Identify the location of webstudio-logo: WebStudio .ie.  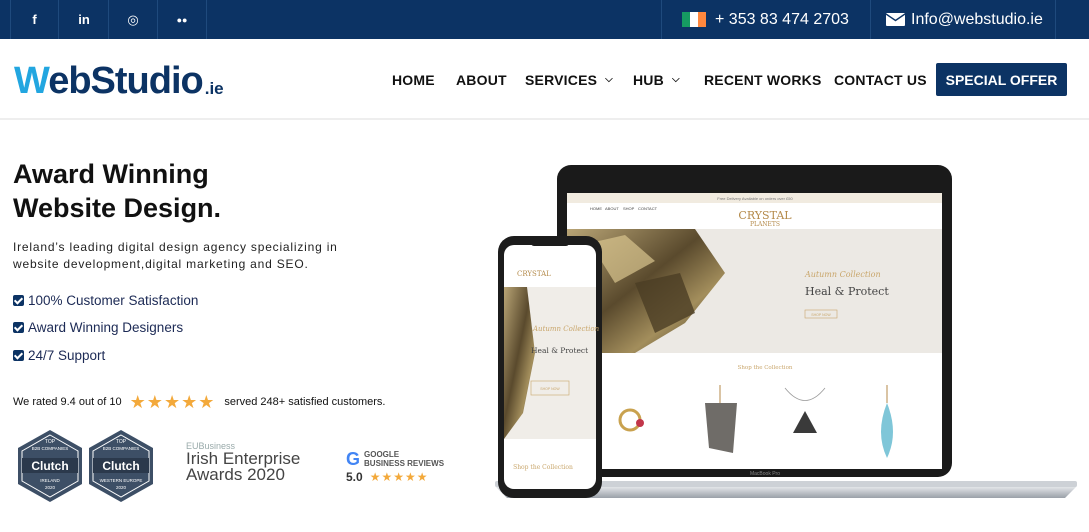
(119, 79).